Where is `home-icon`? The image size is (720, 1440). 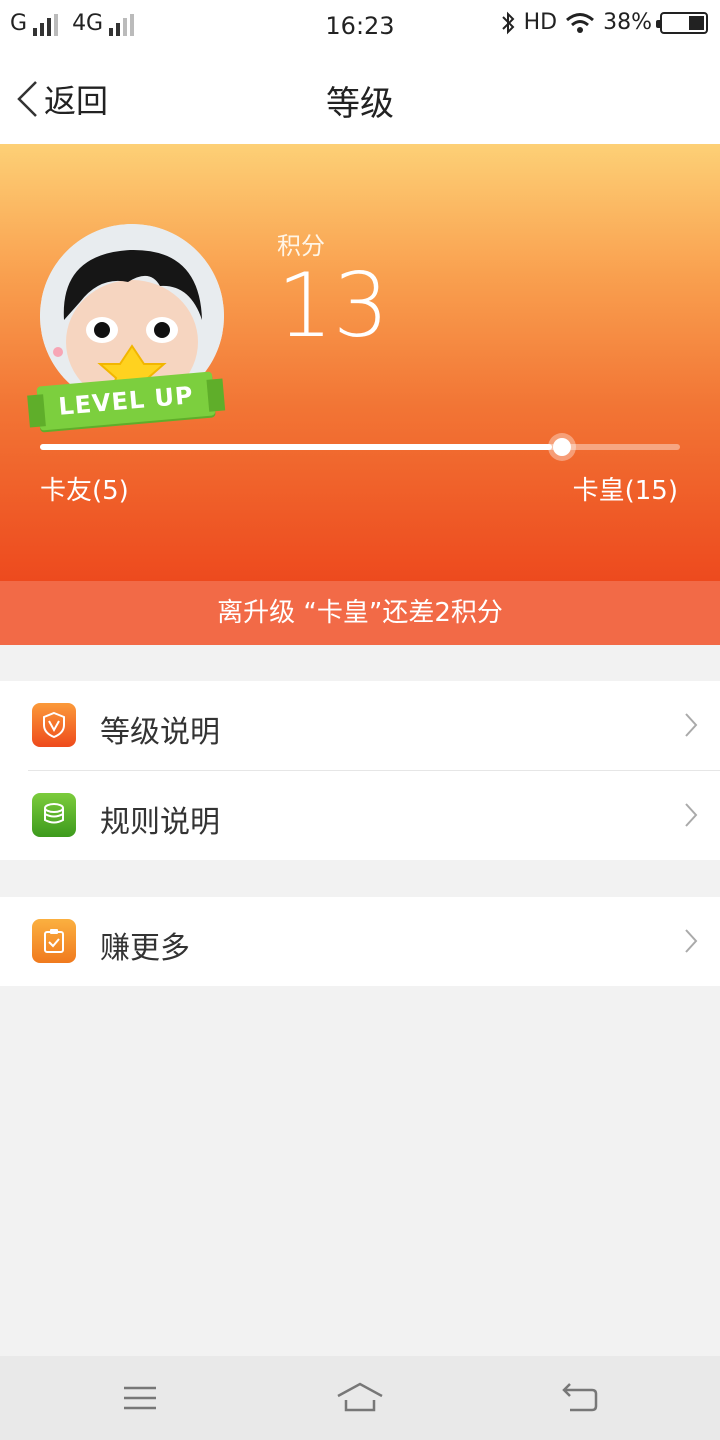 home-icon is located at coordinates (360, 1398).